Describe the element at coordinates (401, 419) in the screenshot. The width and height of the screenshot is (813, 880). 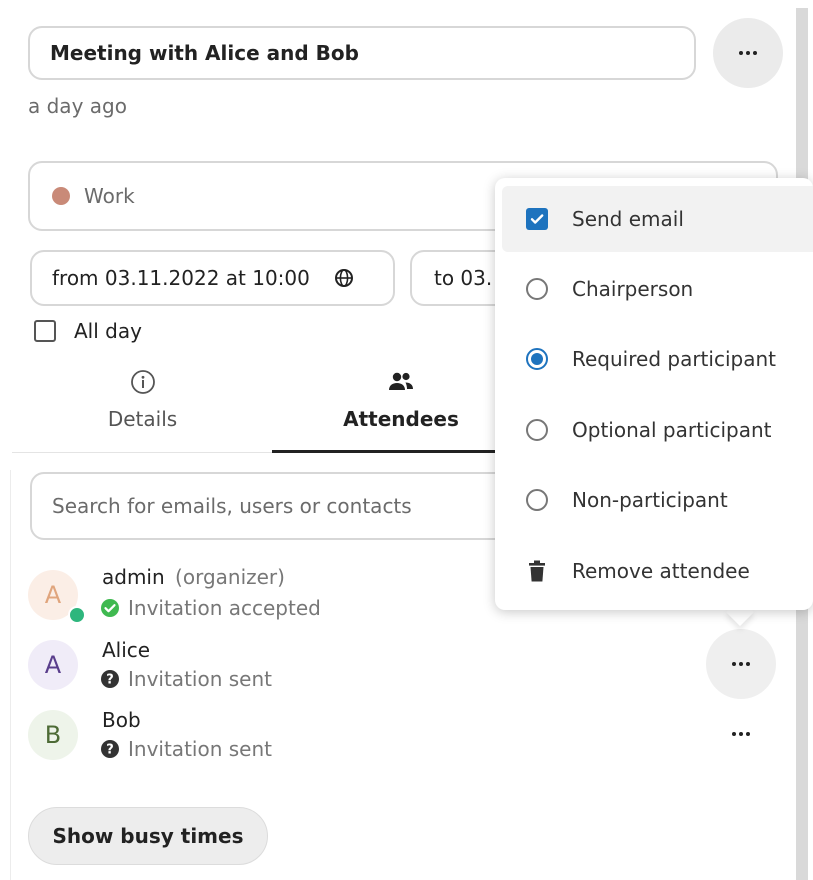
I see `tab-attendees-label: Attendees` at that location.